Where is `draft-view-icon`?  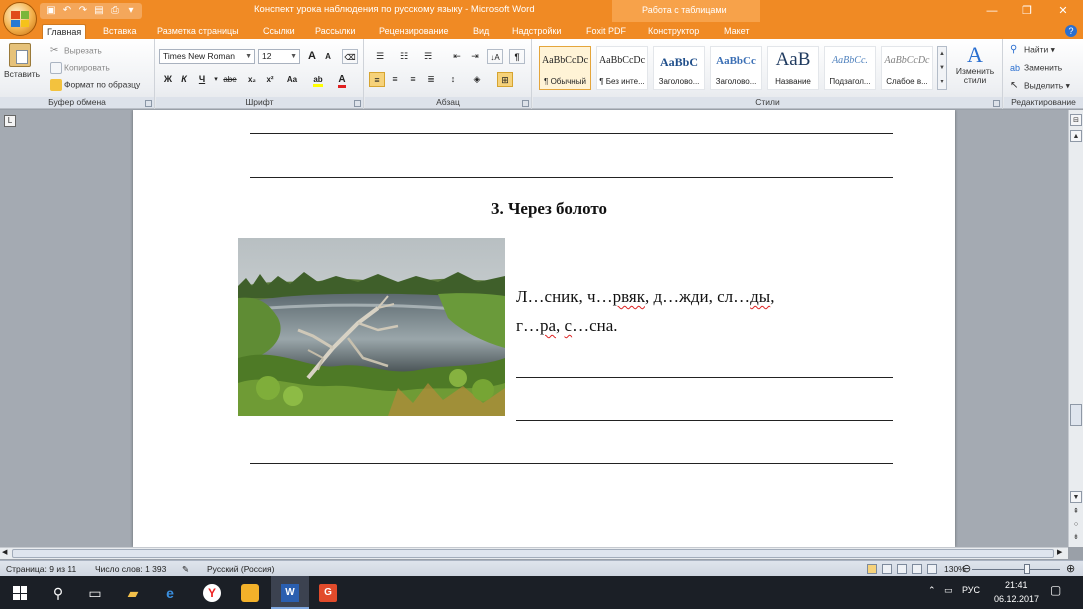
draft-view-icon is located at coordinates (932, 569).